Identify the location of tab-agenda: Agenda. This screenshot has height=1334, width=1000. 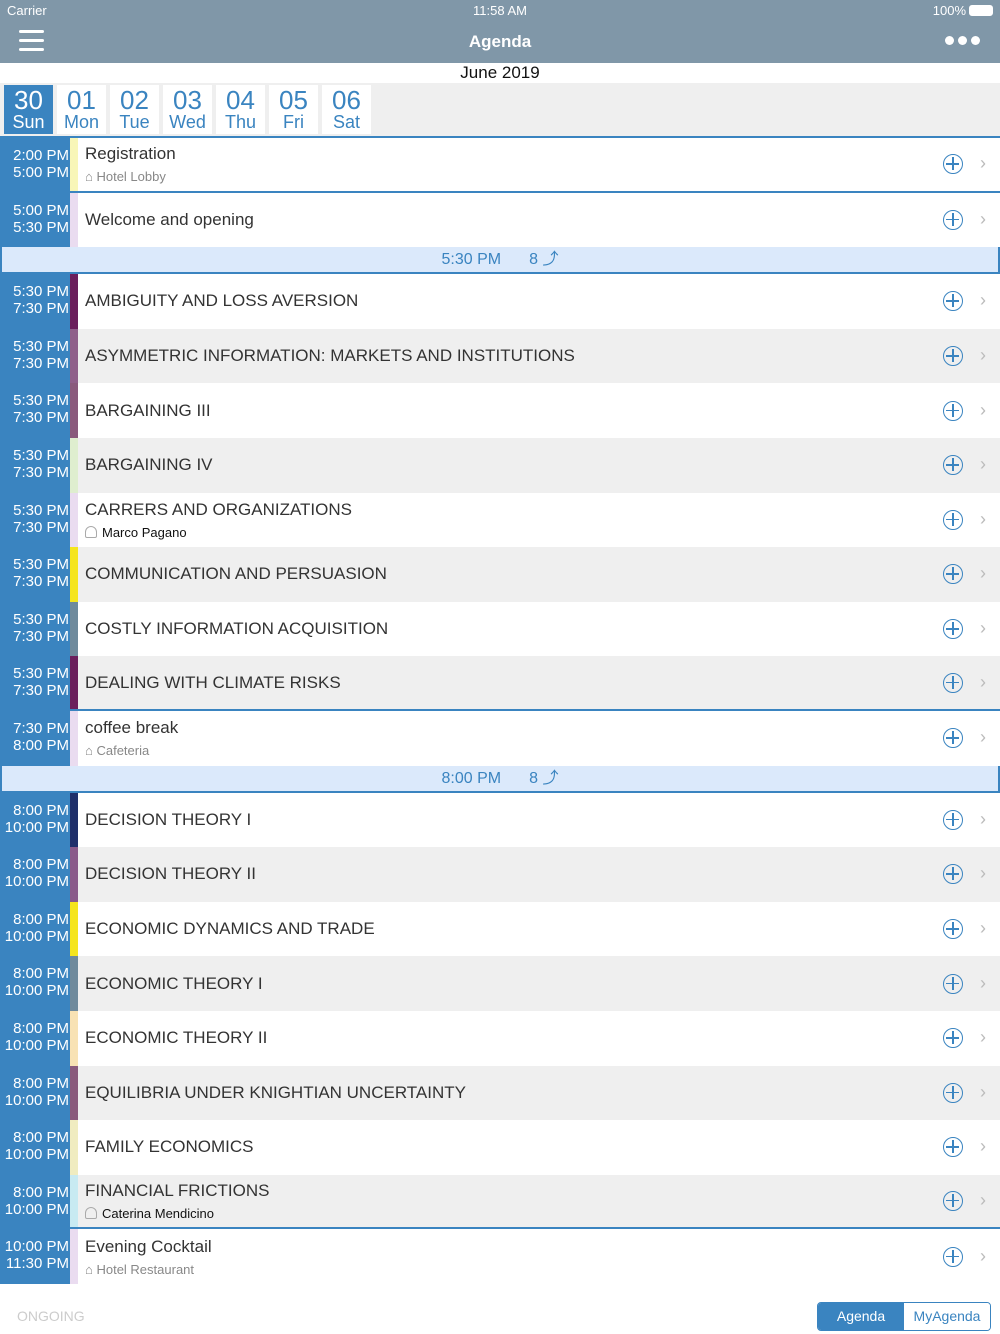
(861, 1316).